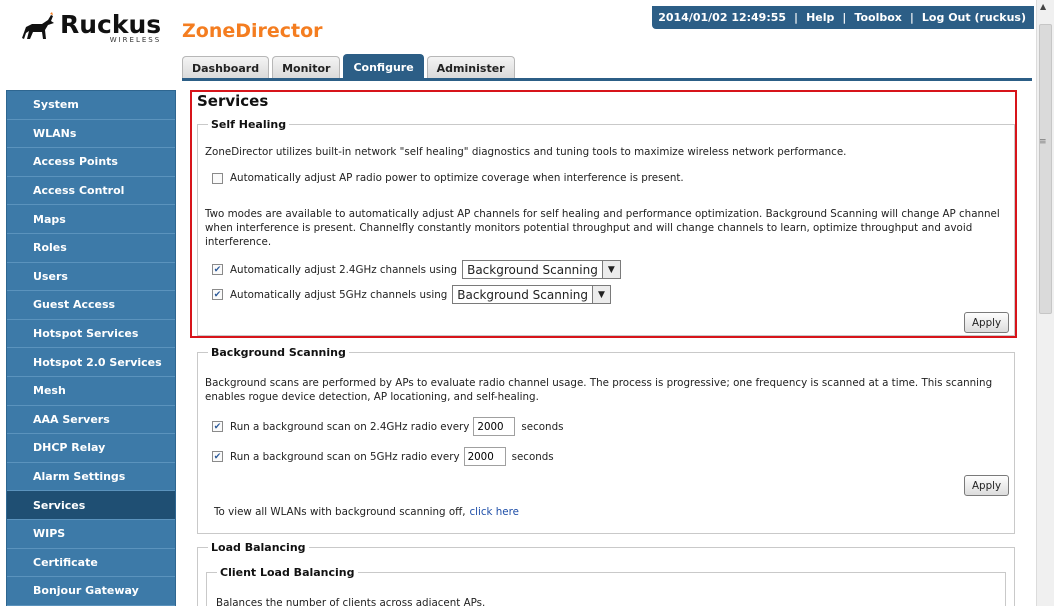 The width and height of the screenshot is (1054, 606). Describe the element at coordinates (91, 477) in the screenshot. I see `sidebar-item-alarm-settings: Alarm Settings` at that location.